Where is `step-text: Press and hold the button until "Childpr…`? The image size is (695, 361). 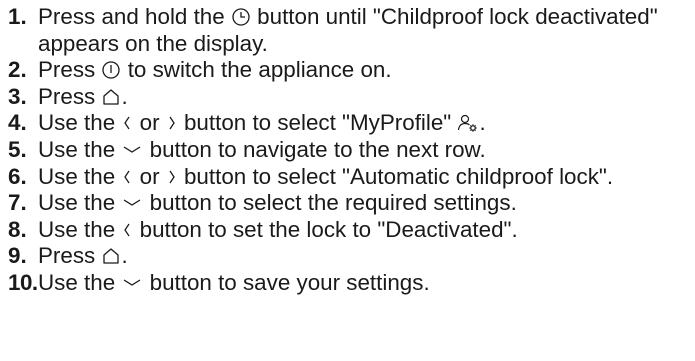
step-text: Press and hold the button until "Childpr… is located at coordinates (348, 30).